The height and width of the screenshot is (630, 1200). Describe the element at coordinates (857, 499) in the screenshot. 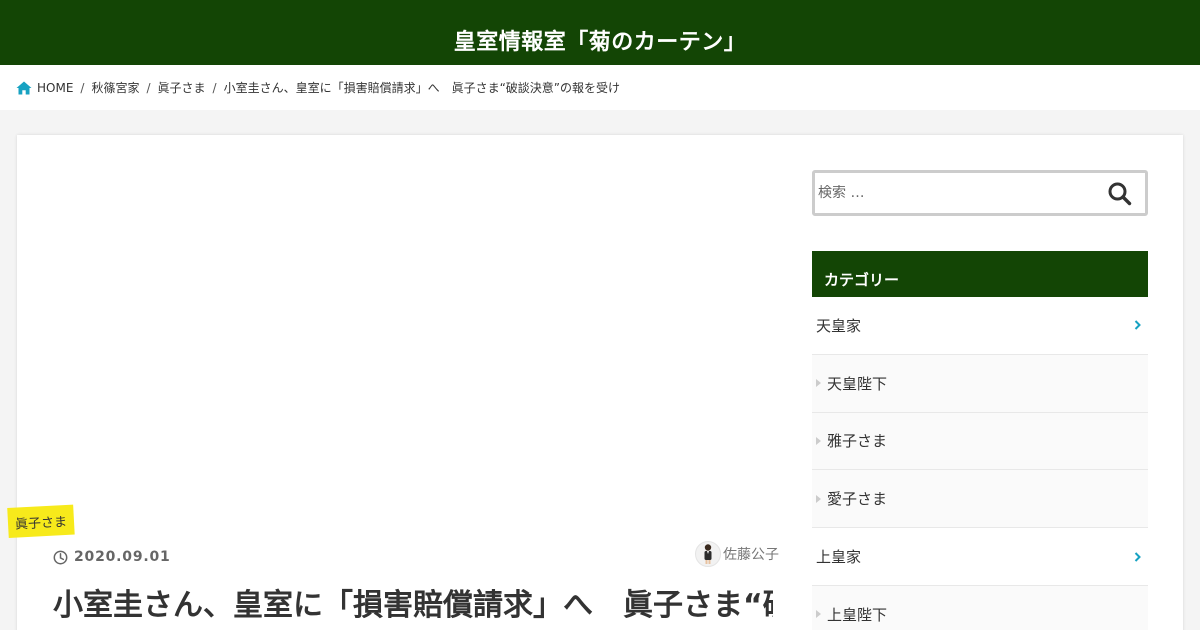

I see `category-label-text: 愛子さま` at that location.